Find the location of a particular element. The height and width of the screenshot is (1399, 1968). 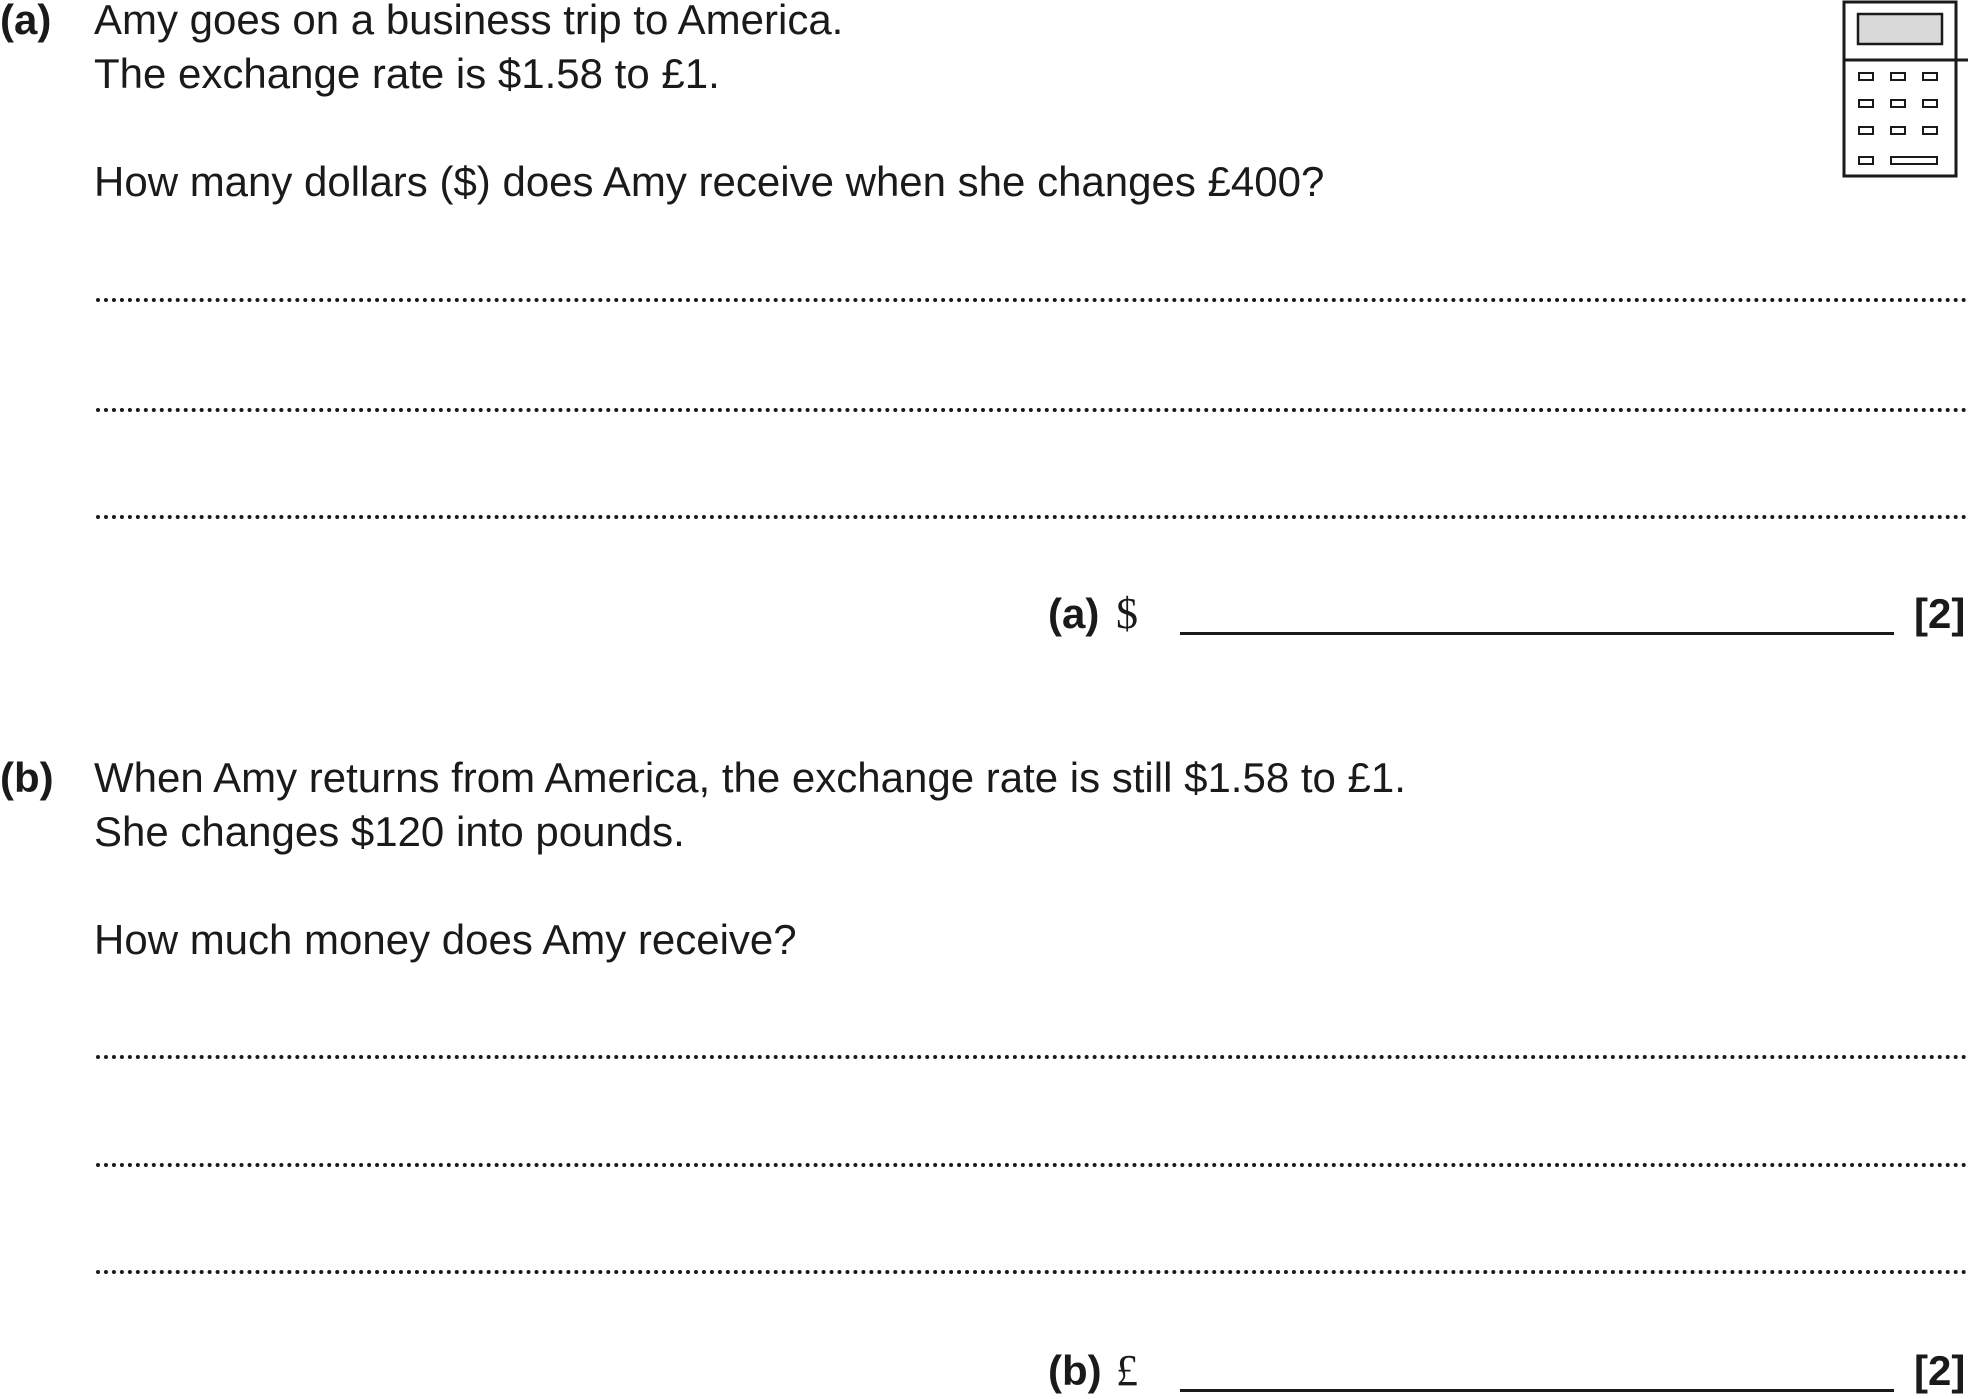

answer-field-a is located at coordinates (1537, 633).